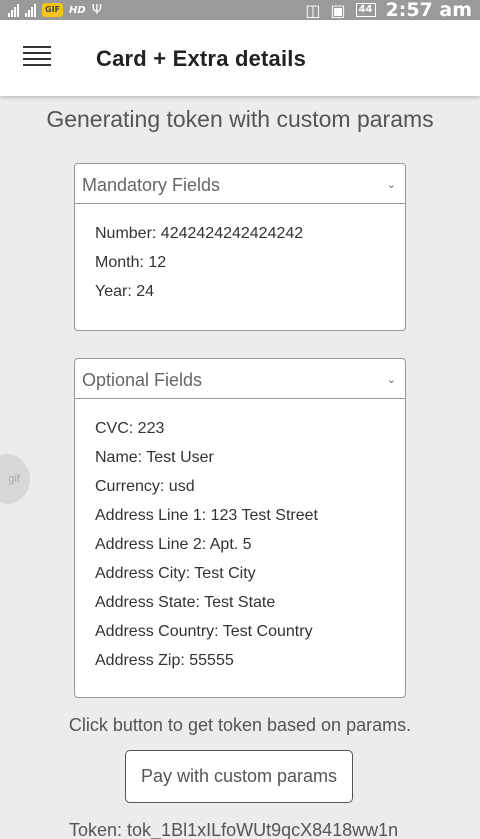 This screenshot has height=839, width=480. I want to click on usb-icon: Ψ, so click(96, 10).